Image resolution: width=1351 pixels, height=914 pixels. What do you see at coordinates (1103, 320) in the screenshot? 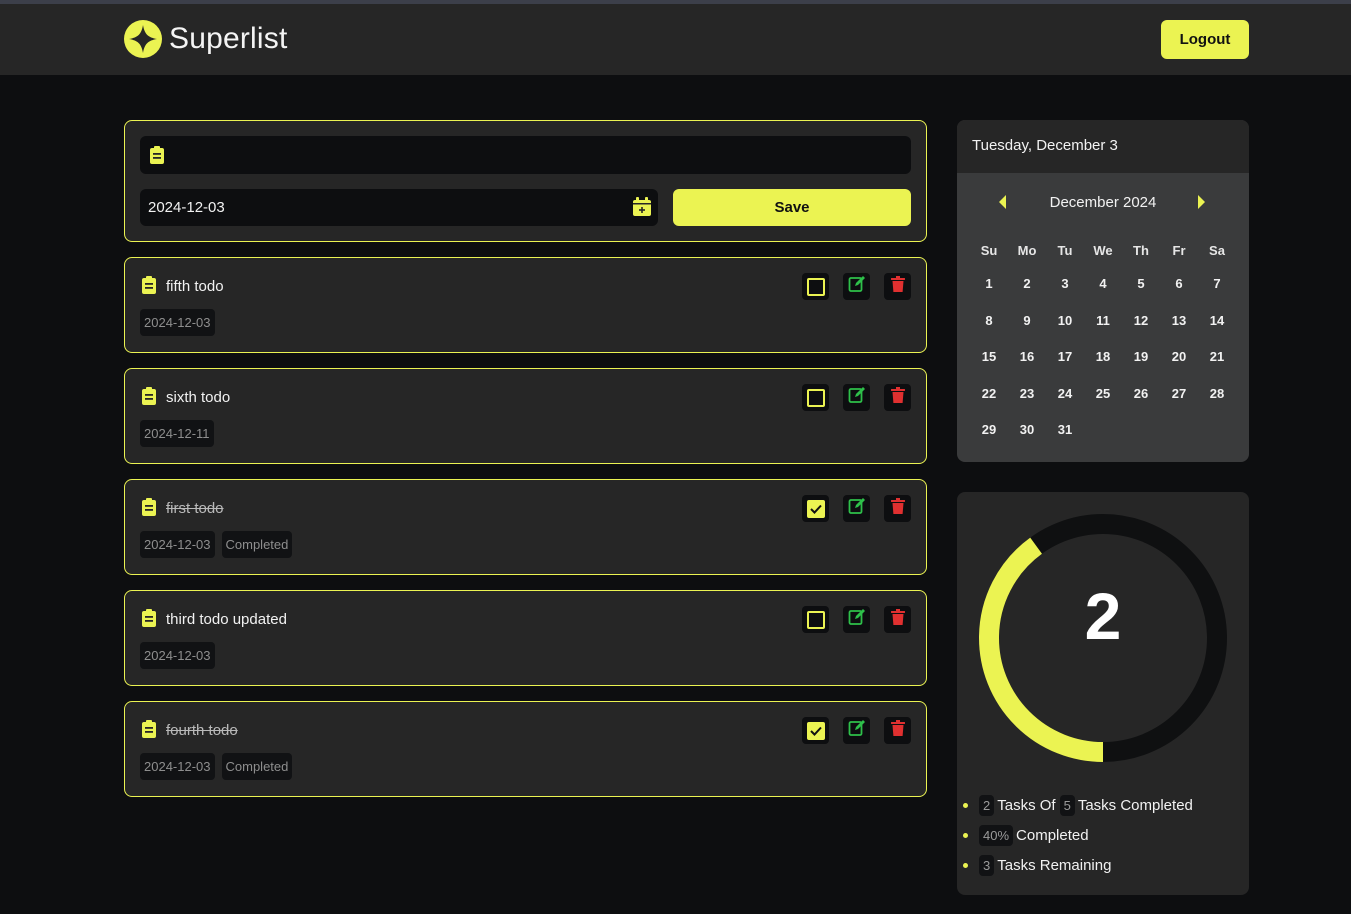
I see `calendar-day: 11` at bounding box center [1103, 320].